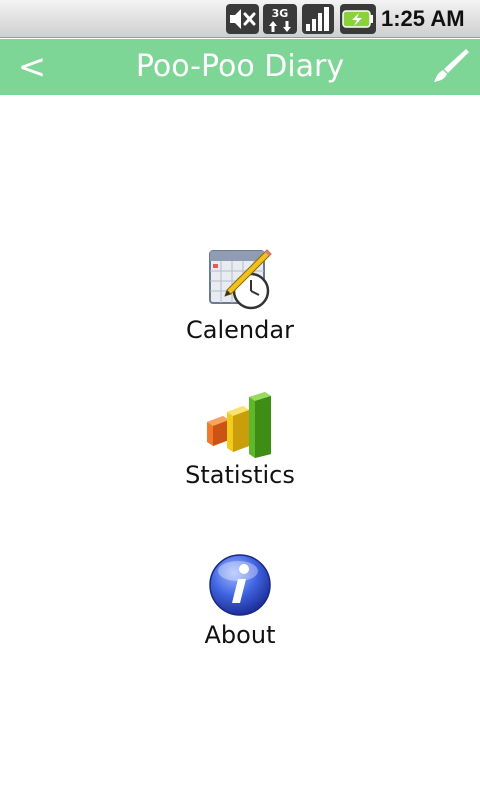 This screenshot has width=480, height=800. What do you see at coordinates (358, 19) in the screenshot?
I see `battery-charging-icon` at bounding box center [358, 19].